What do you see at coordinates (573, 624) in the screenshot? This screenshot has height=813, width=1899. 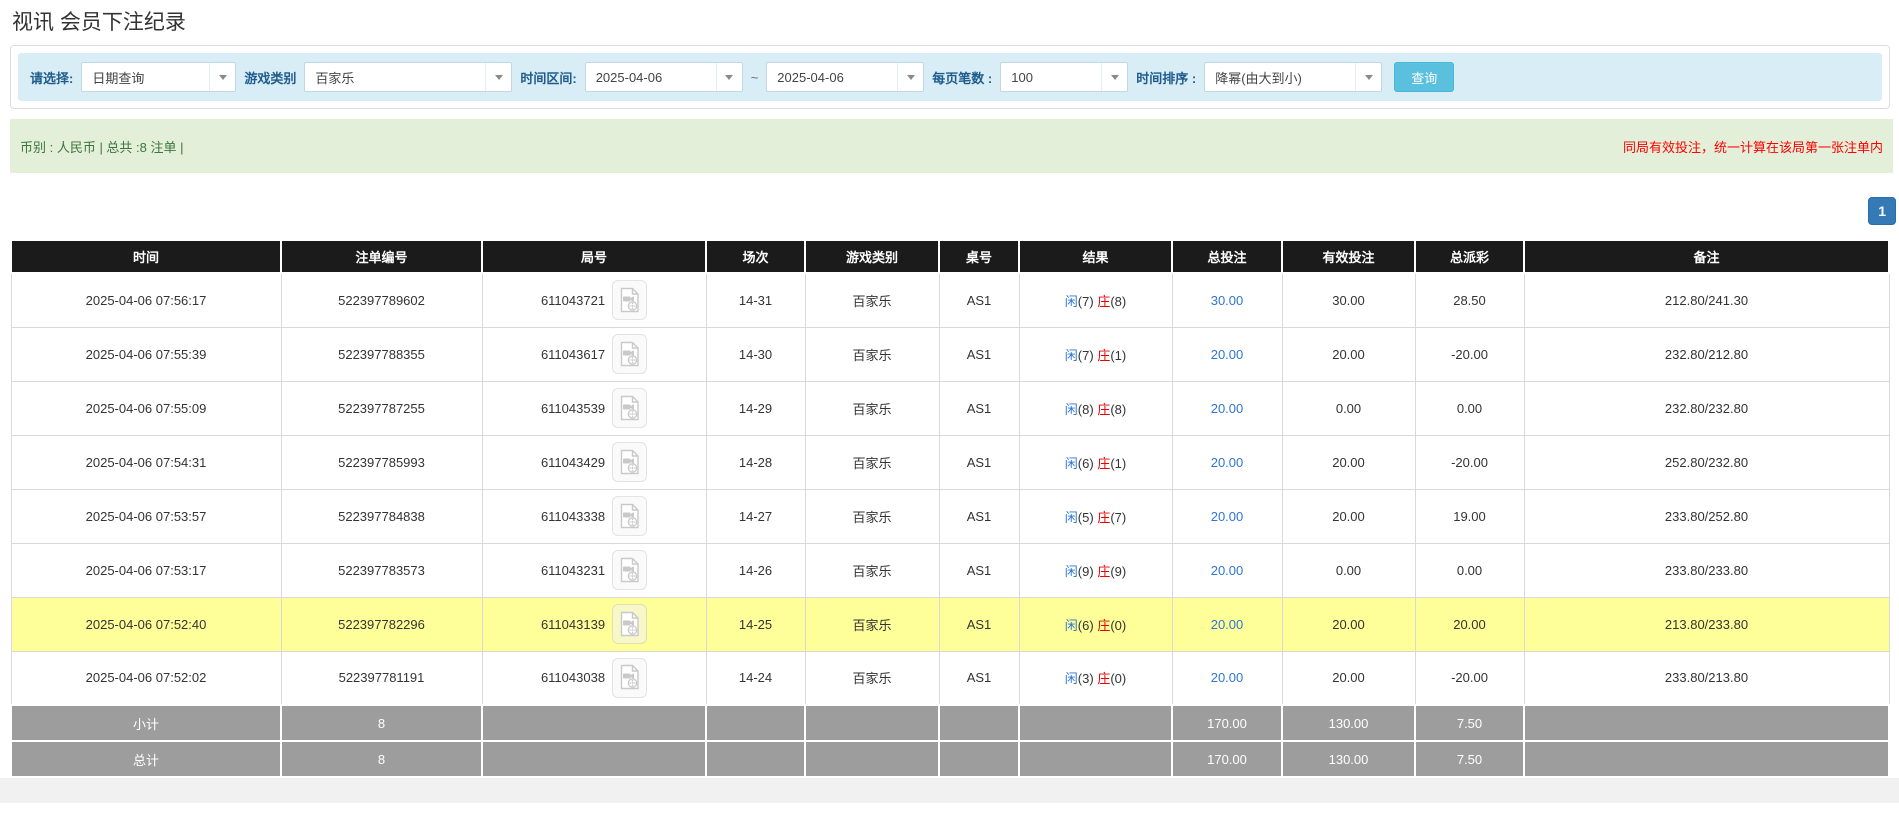 I see `round-id: 611043139` at bounding box center [573, 624].